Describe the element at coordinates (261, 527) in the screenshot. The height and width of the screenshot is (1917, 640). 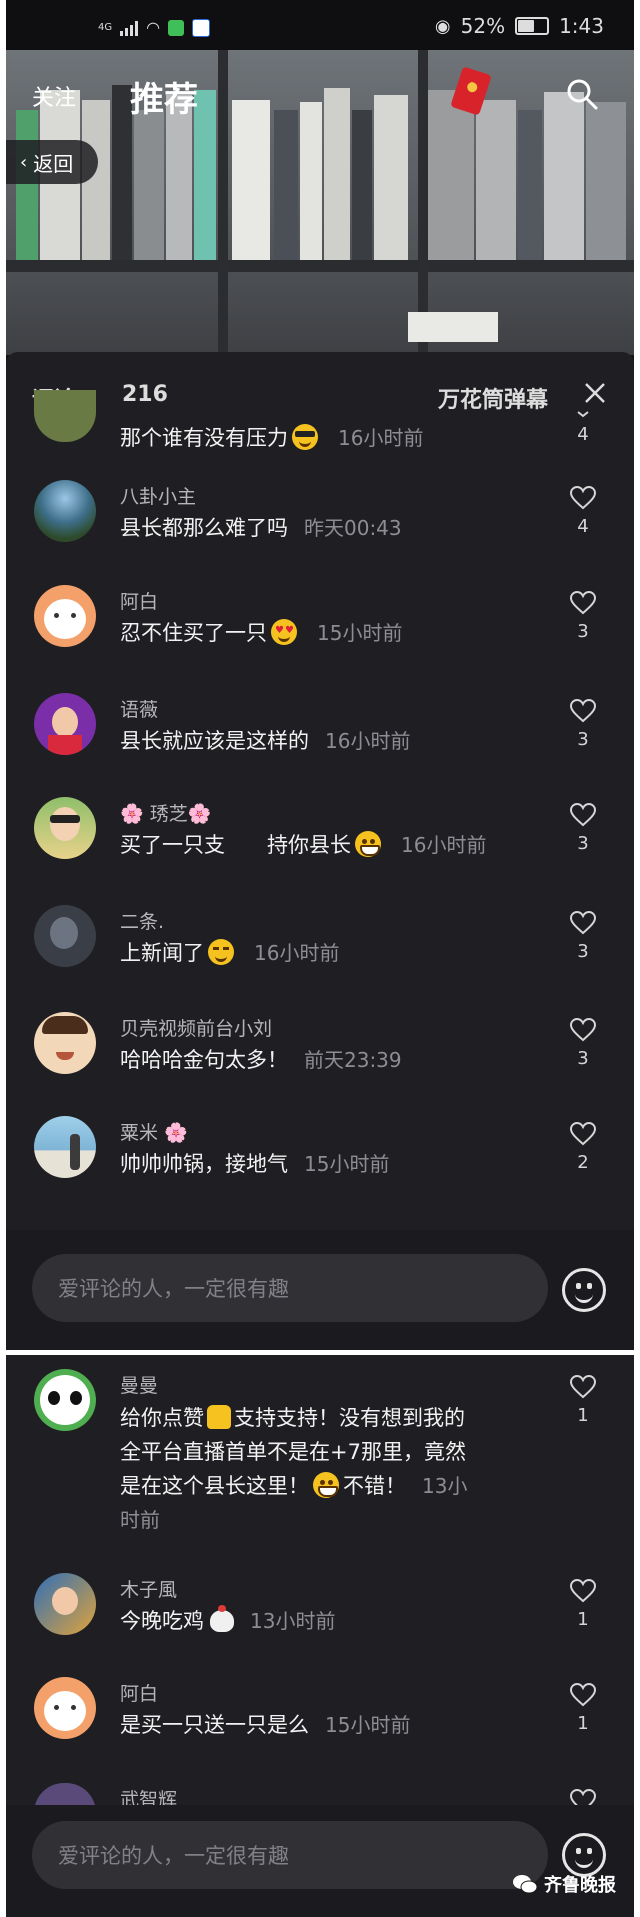
I see `comment-text: 县长都那么难了吗 昨天00:43` at that location.